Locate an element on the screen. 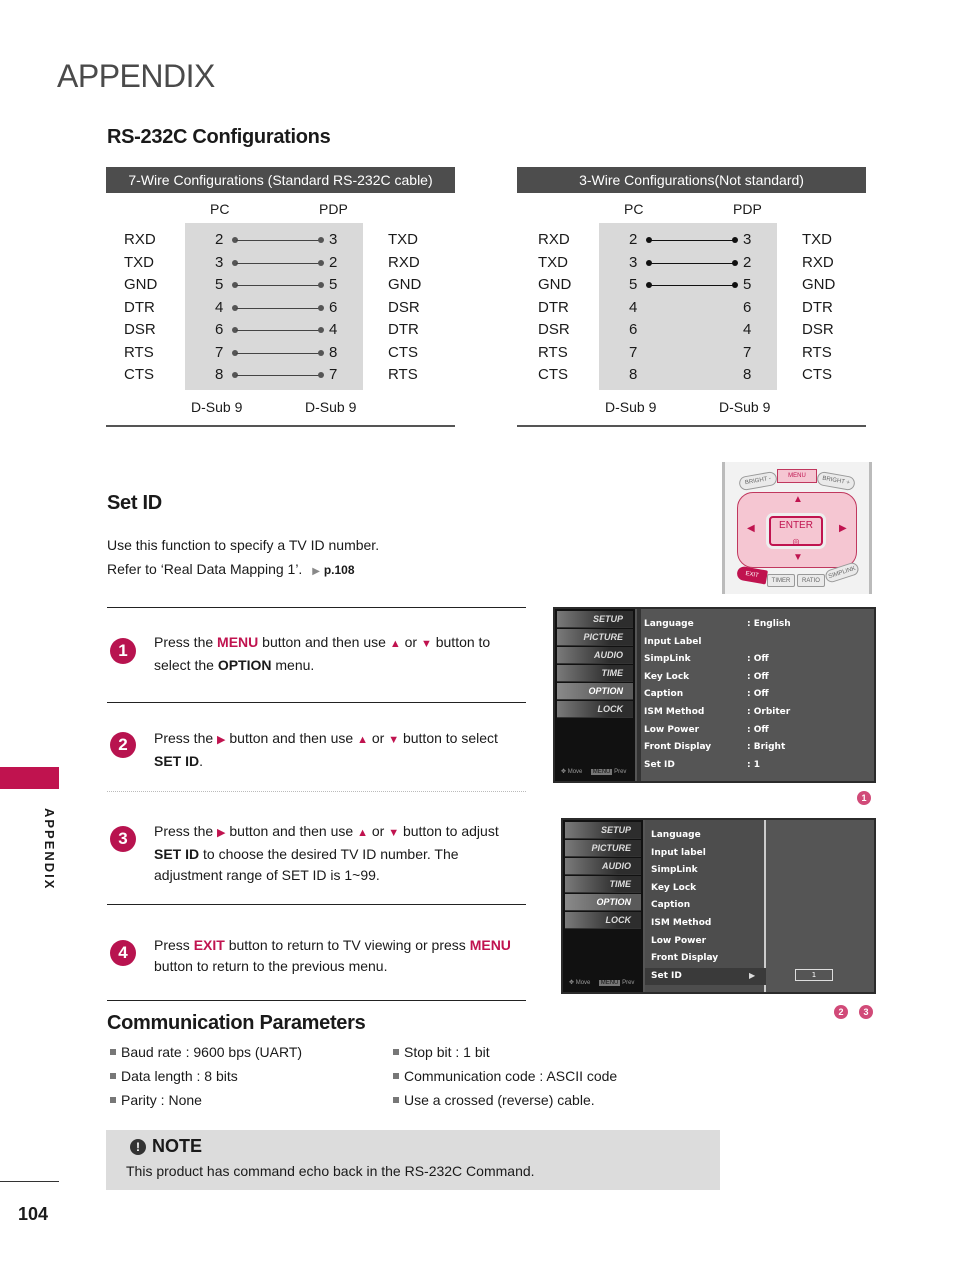 This screenshot has width=954, height=1272. menu-item-name: OPTION is located at coordinates (244, 665).